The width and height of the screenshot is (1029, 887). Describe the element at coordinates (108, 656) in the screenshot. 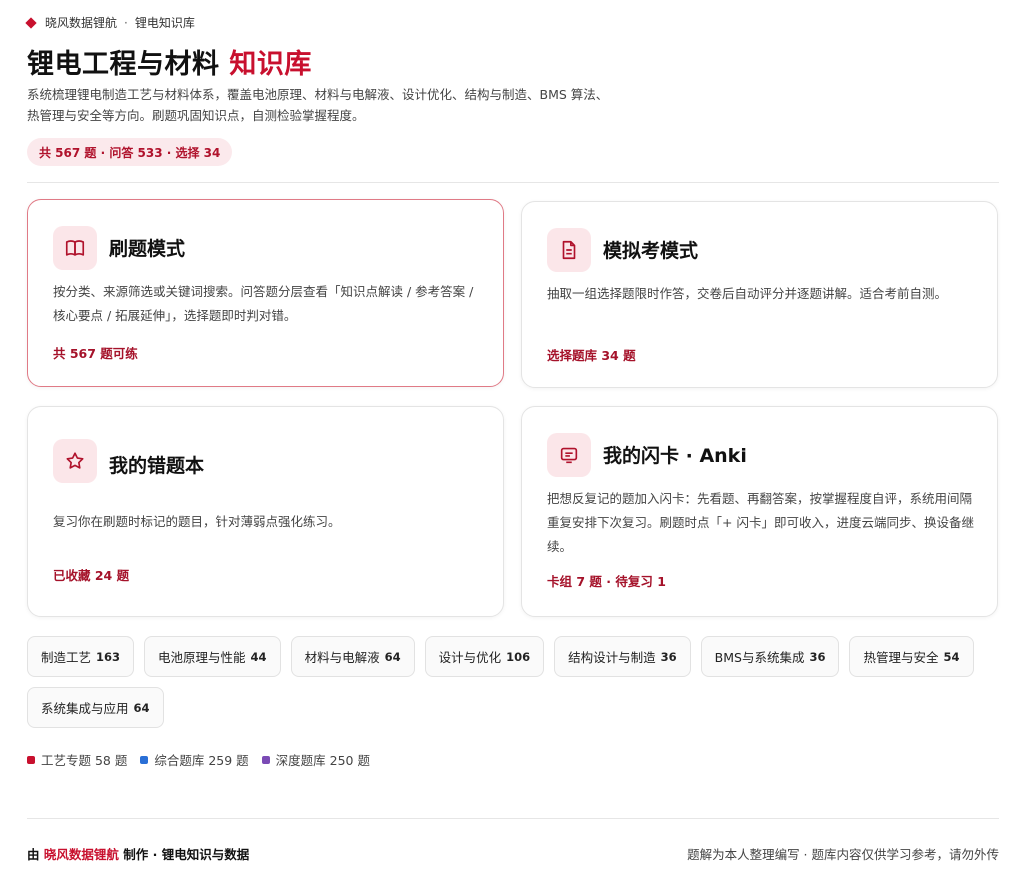

I see `tag-count: 163` at that location.